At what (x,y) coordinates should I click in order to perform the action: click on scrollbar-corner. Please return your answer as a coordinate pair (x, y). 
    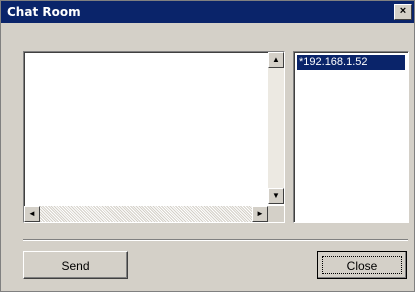
    Looking at the image, I should click on (276, 214).